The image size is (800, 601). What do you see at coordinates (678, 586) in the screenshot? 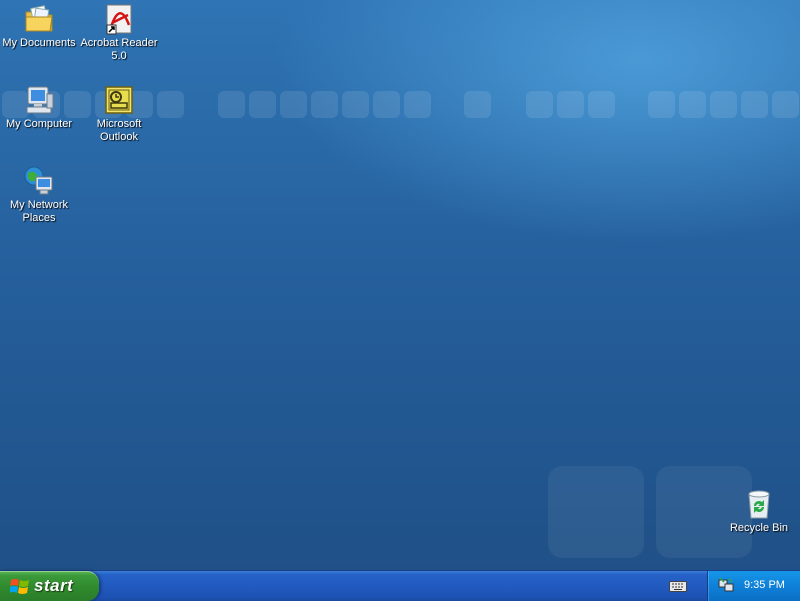
I see `keyboard-icon` at bounding box center [678, 586].